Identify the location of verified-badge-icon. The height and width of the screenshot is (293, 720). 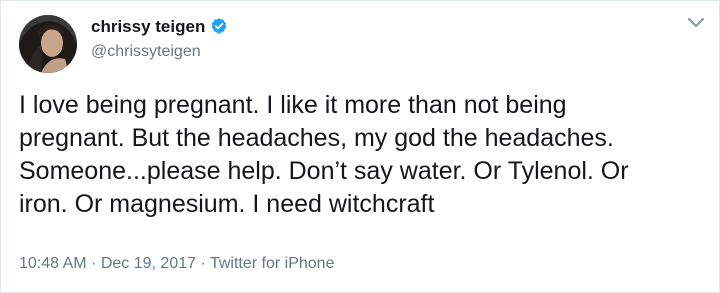
(219, 26).